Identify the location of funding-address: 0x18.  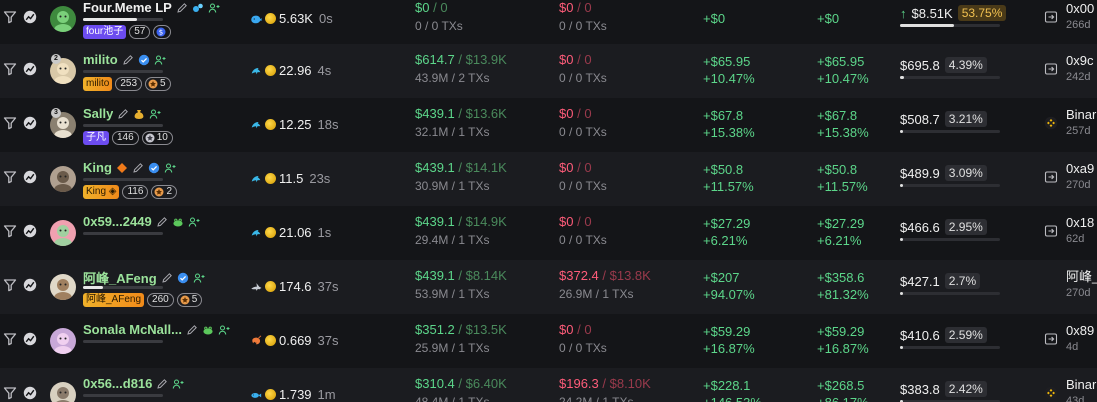
(1080, 222).